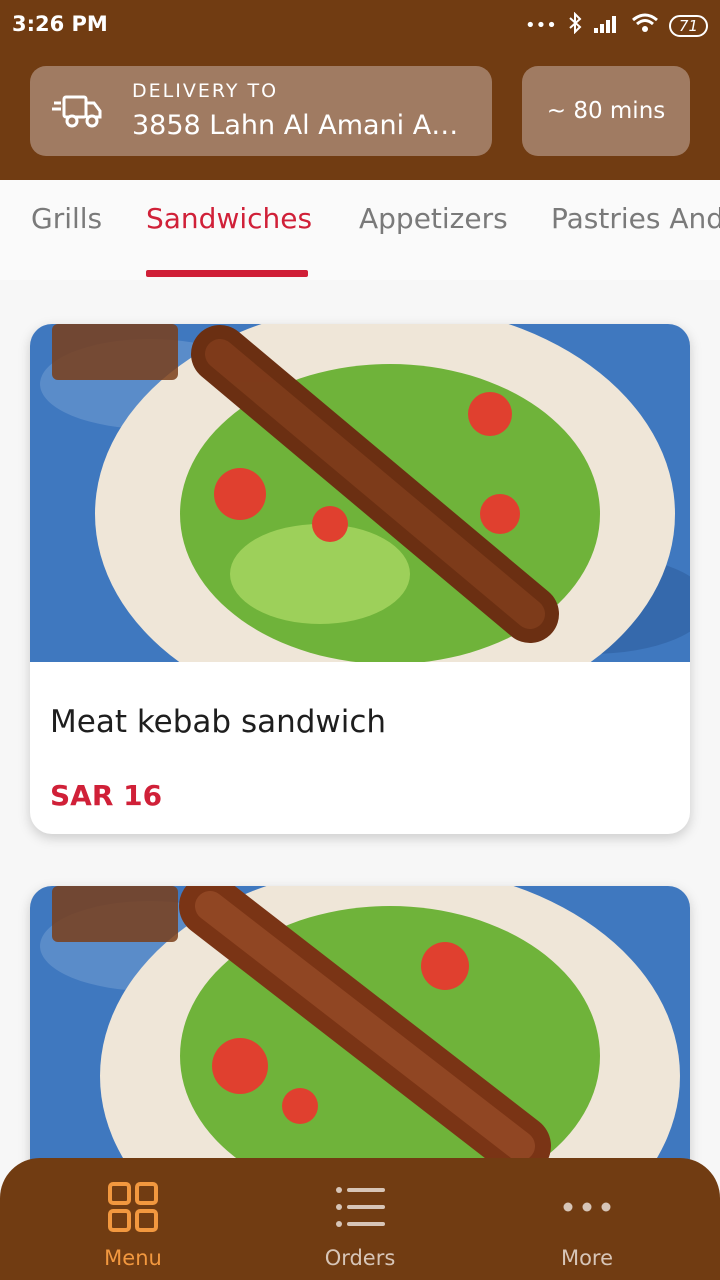  What do you see at coordinates (688, 25) in the screenshot?
I see `battery-indicator: 71` at bounding box center [688, 25].